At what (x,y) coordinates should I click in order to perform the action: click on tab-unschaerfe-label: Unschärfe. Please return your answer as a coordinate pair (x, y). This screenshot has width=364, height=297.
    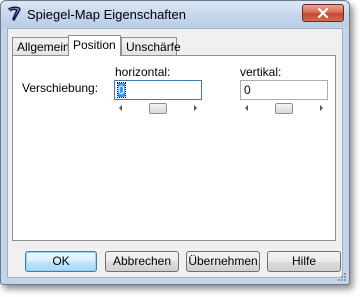
    Looking at the image, I should click on (153, 47).